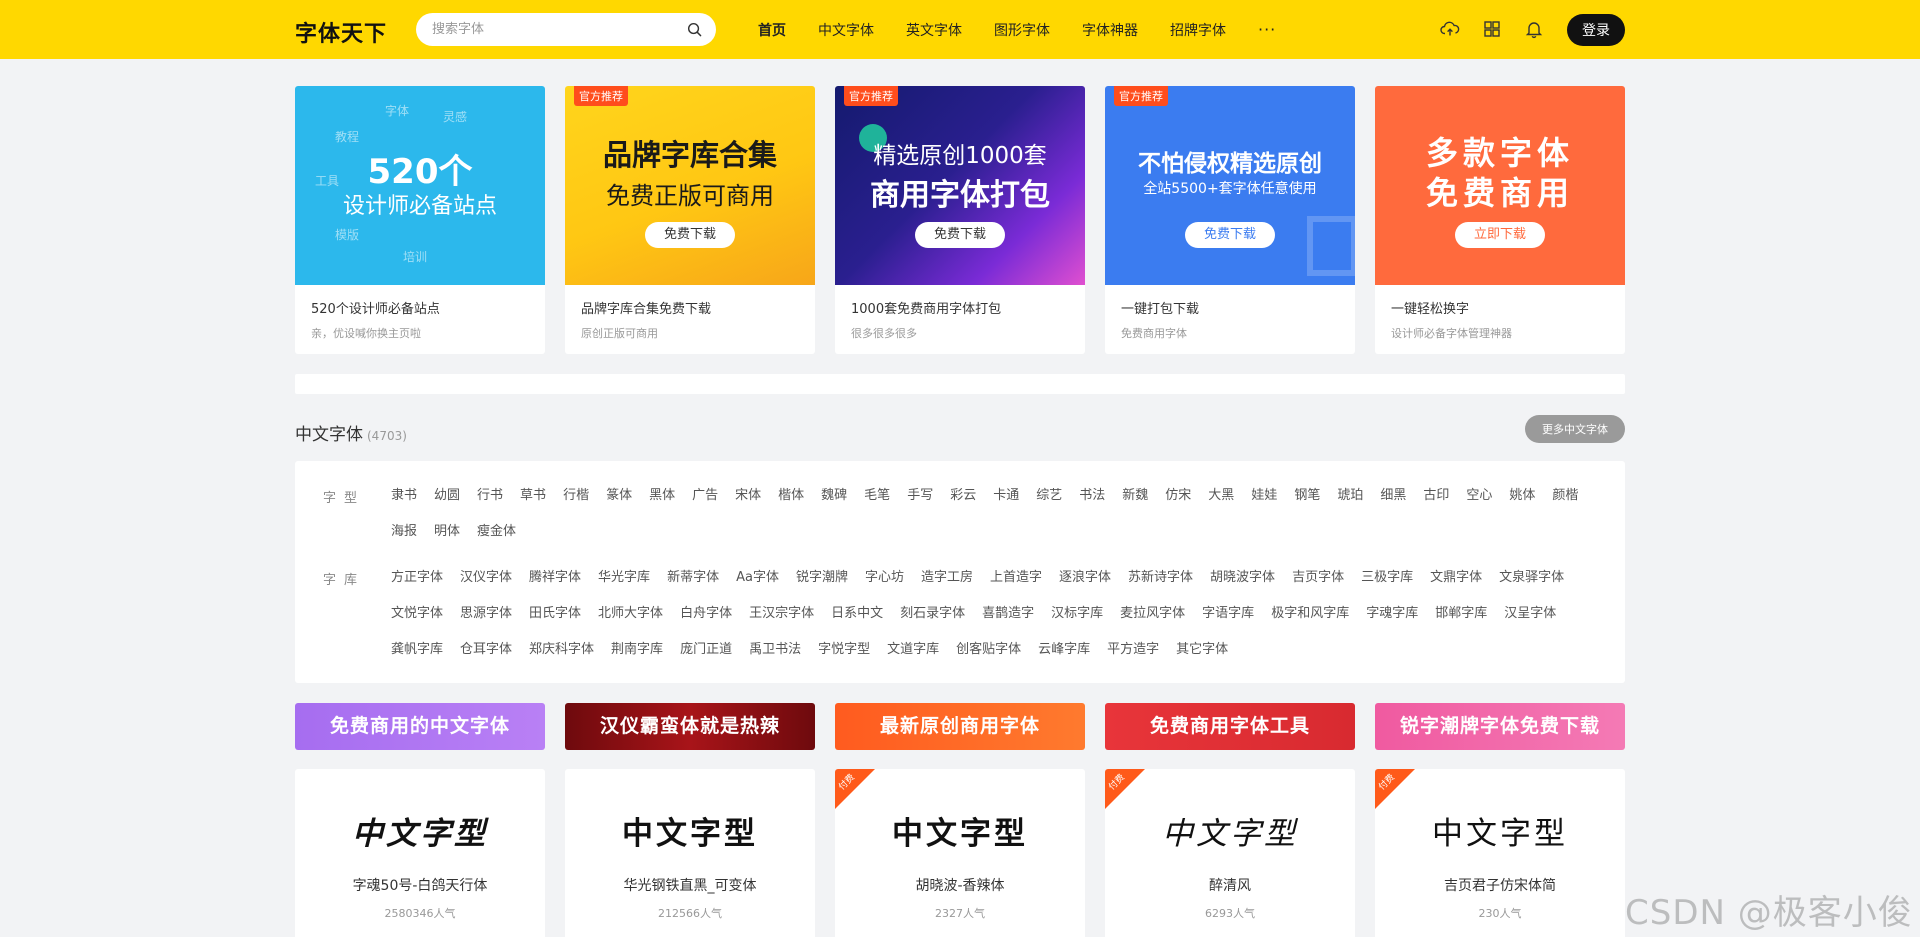 This screenshot has height=937, width=1920. What do you see at coordinates (748, 505) in the screenshot?
I see `filter-tag: 宋体` at bounding box center [748, 505].